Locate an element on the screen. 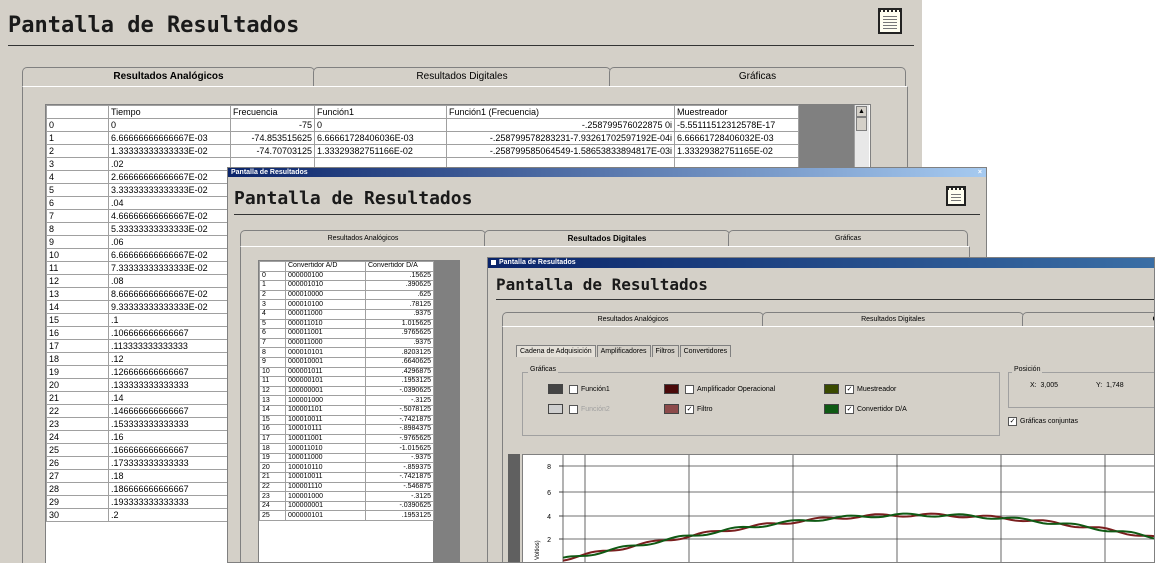  table-row: 17 100011001 -.9765625 is located at coordinates (346, 439).